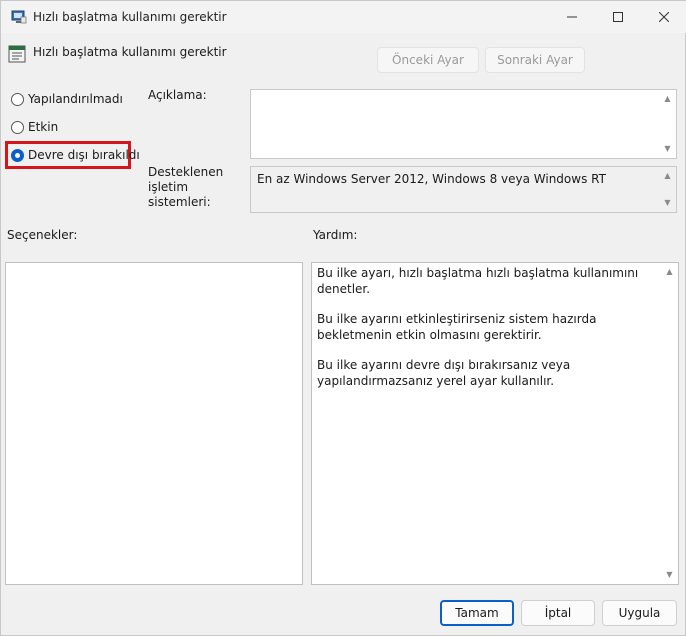 The image size is (686, 636). Describe the element at coordinates (17, 155) in the screenshot. I see `radio-button-selected` at that location.